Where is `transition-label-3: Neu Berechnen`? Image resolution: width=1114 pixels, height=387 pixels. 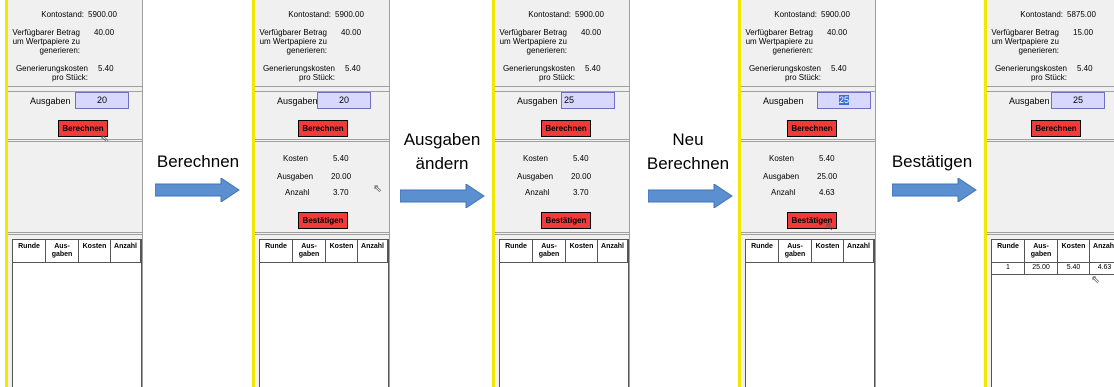
transition-label-3: Neu Berechnen is located at coordinates (688, 151).